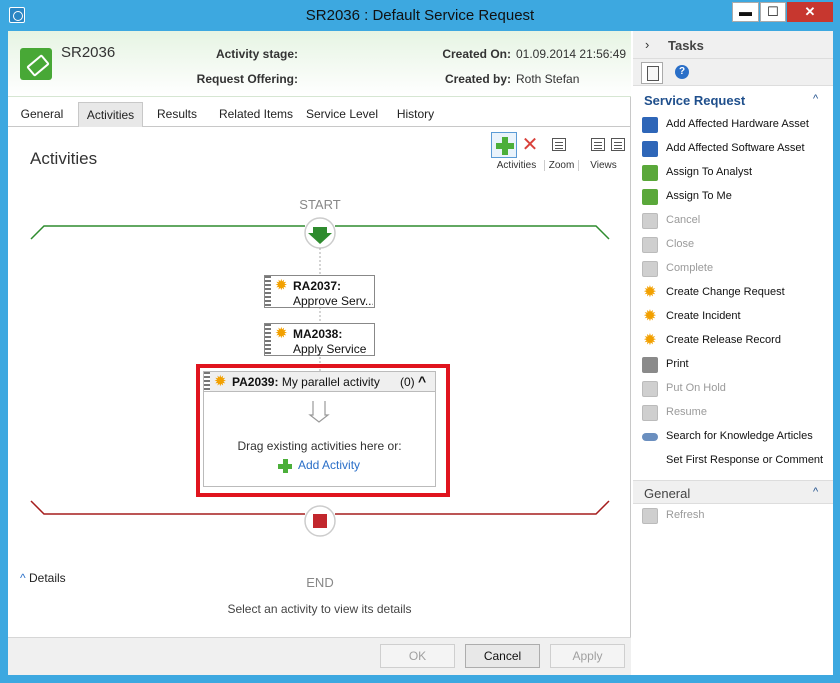  Describe the element at coordinates (736, 269) in the screenshot. I see `task-complete: Complete` at that location.